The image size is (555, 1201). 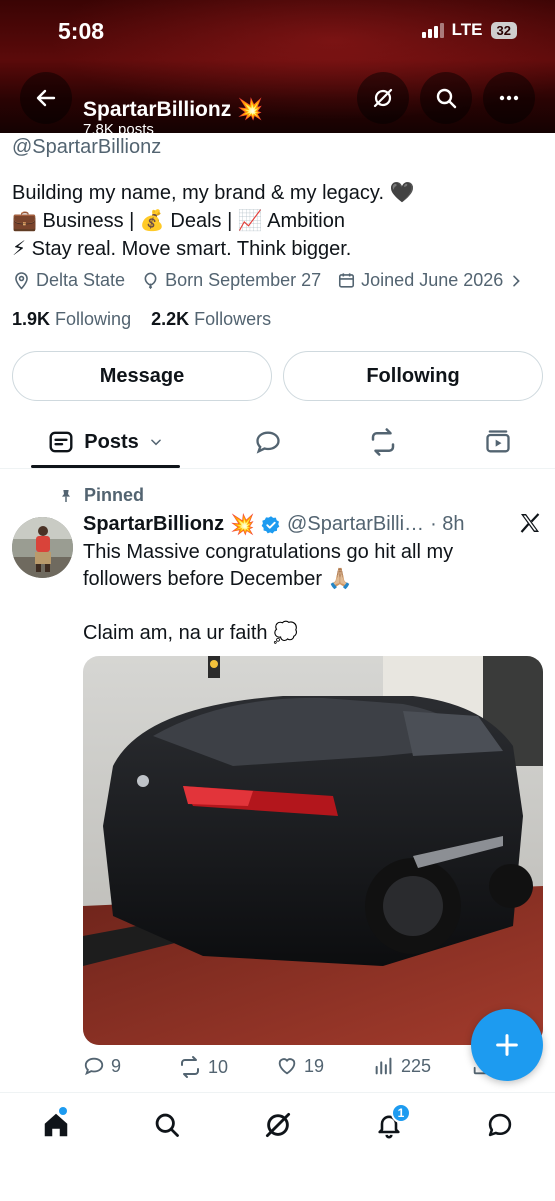 What do you see at coordinates (300, 1066) in the screenshot?
I see `like-action: 19` at bounding box center [300, 1066].